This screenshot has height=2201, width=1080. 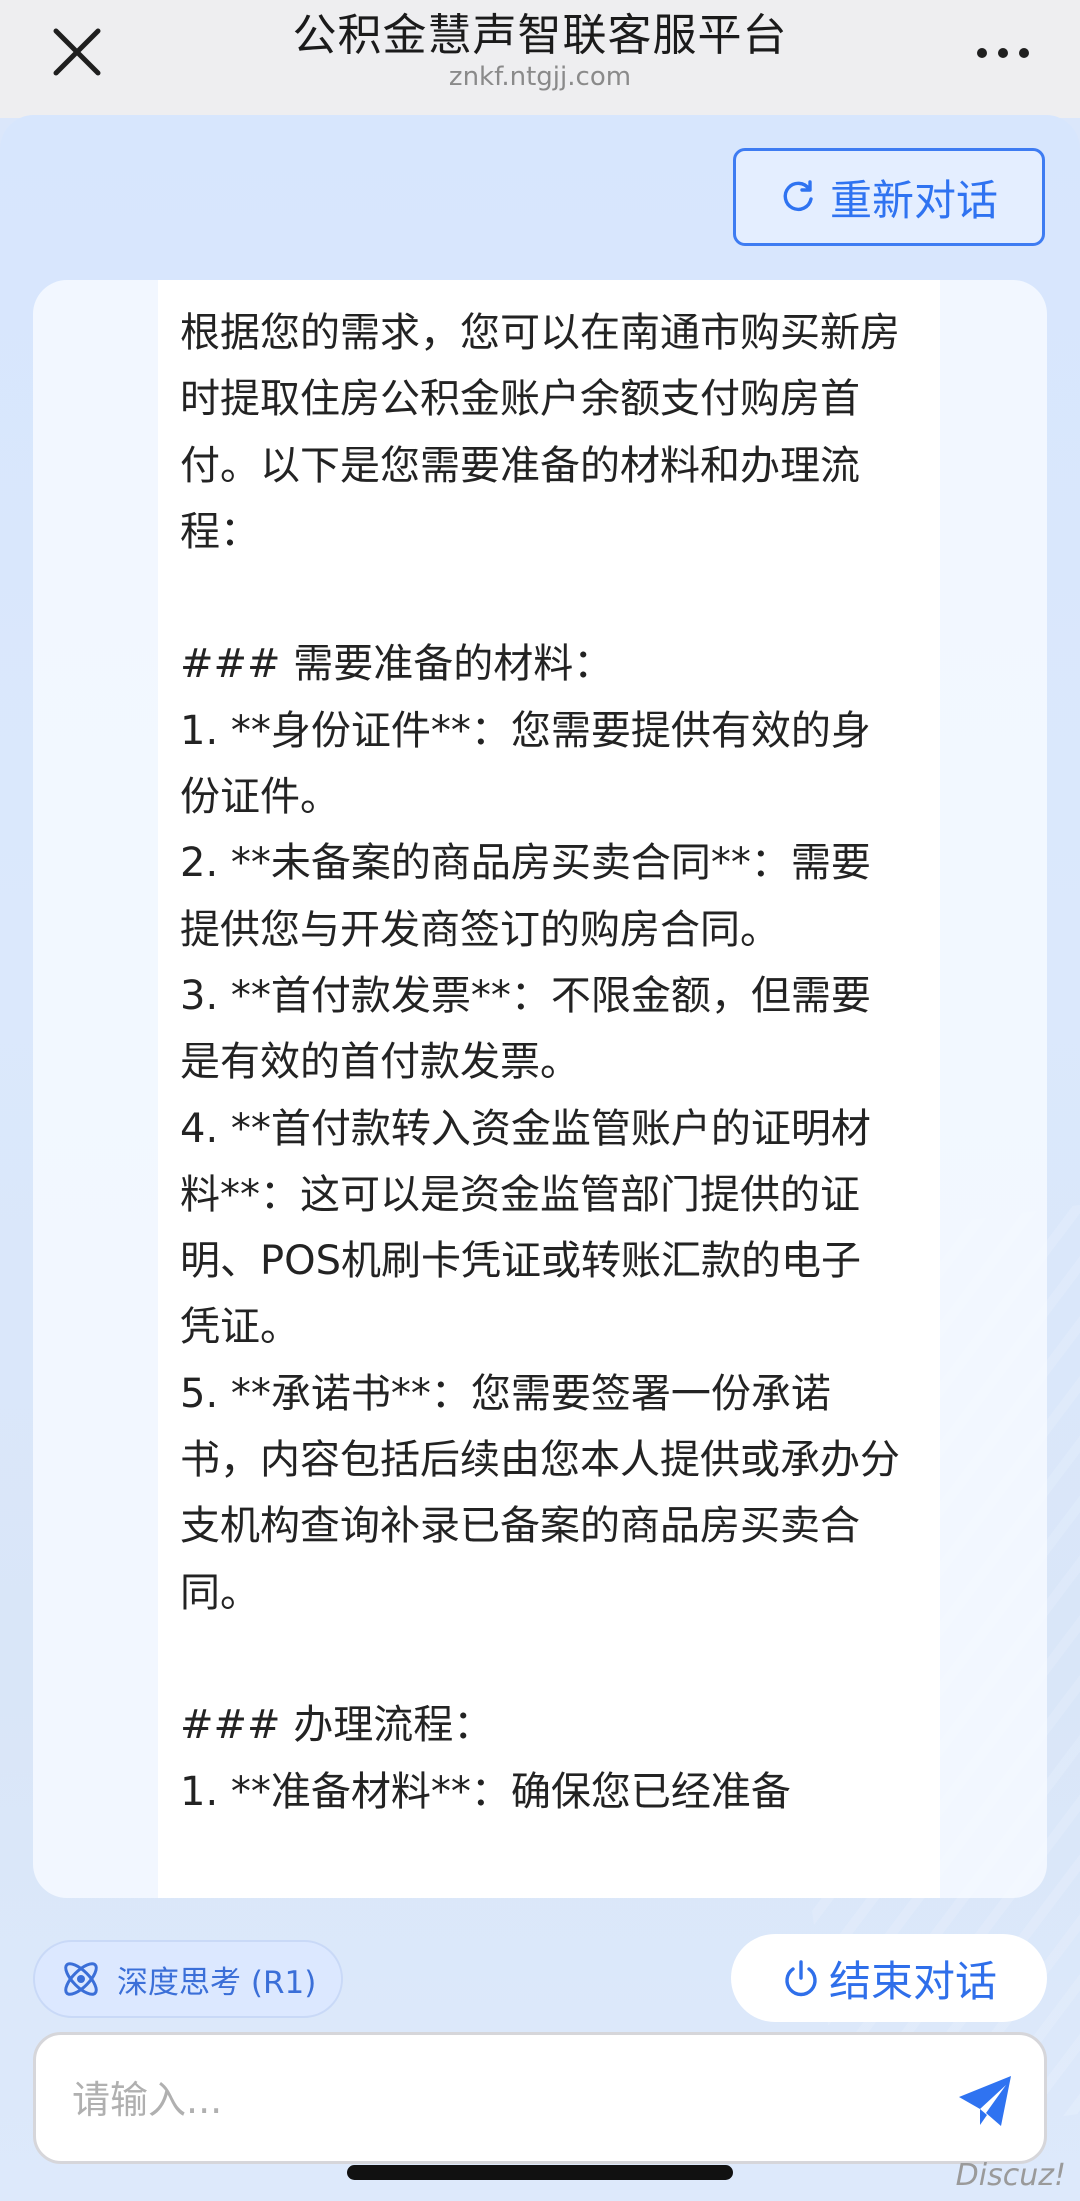 I want to click on restart-conversation-button: 重新对话, so click(x=889, y=197).